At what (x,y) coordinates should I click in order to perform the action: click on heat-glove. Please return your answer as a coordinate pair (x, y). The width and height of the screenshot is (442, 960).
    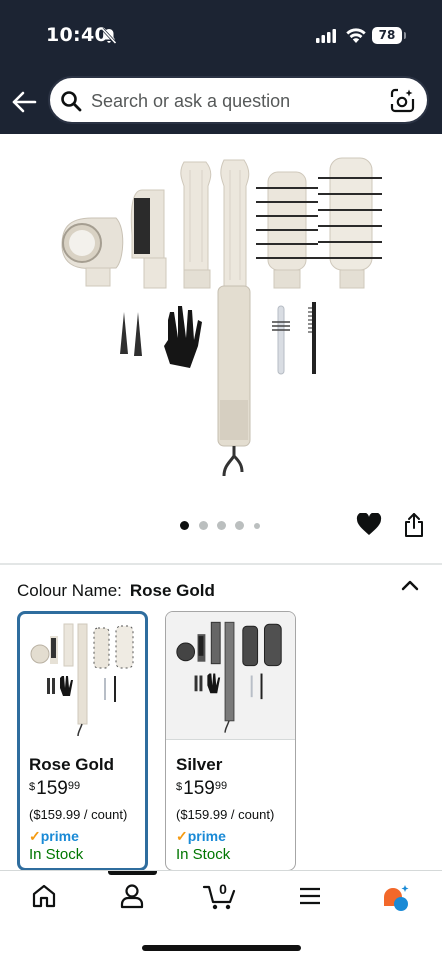
    Looking at the image, I should click on (183, 337).